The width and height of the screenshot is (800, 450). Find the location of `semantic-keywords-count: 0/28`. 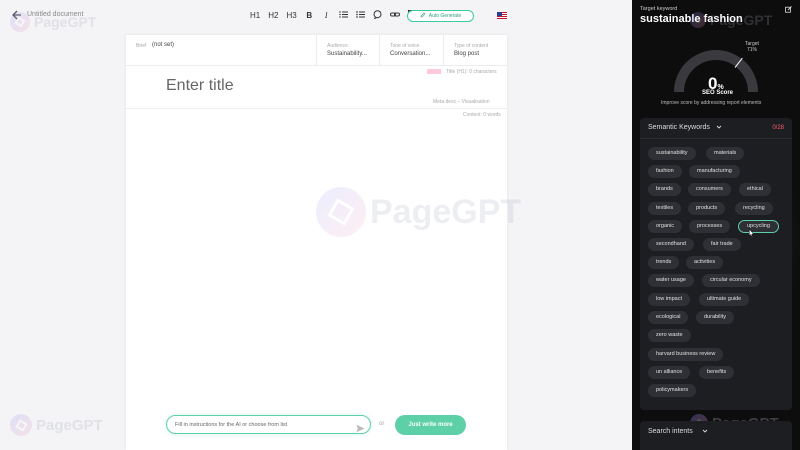

semantic-keywords-count: 0/28 is located at coordinates (778, 128).